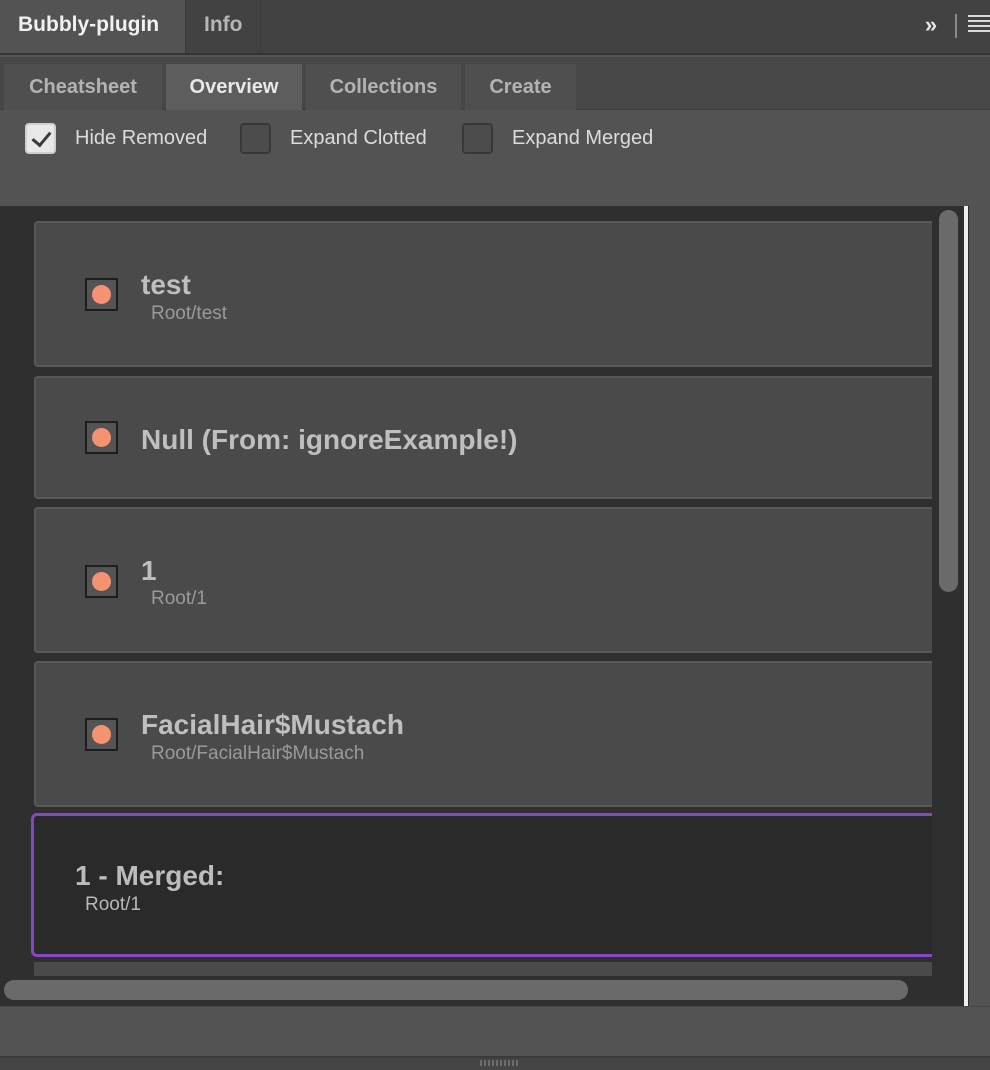  I want to click on hide-removed-checkbox, so click(40, 138).